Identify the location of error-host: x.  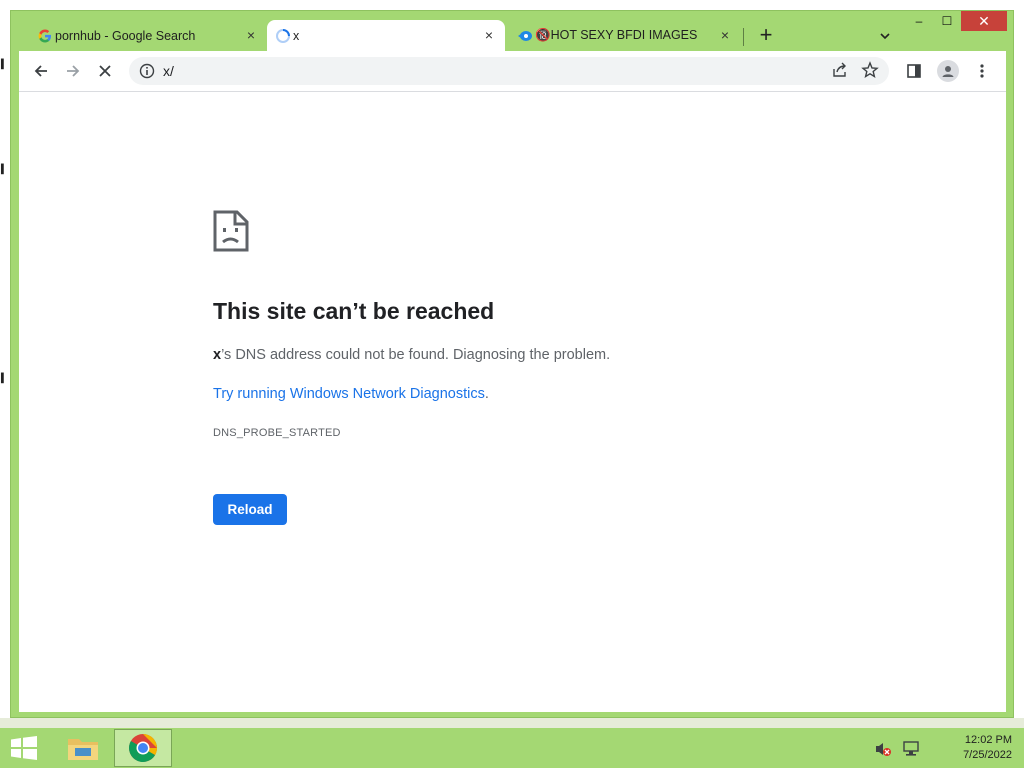
(217, 355).